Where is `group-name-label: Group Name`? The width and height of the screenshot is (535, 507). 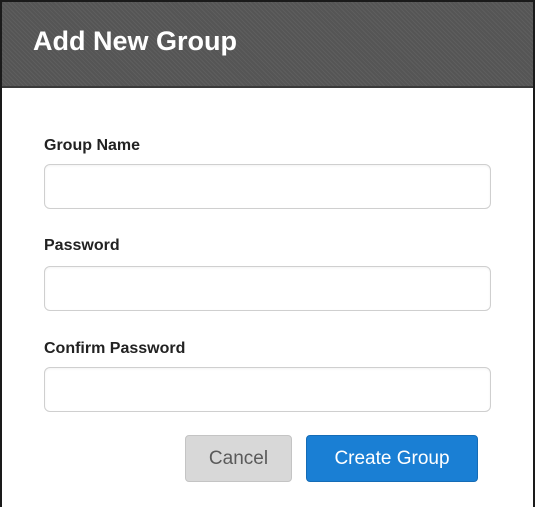
group-name-label: Group Name is located at coordinates (92, 145).